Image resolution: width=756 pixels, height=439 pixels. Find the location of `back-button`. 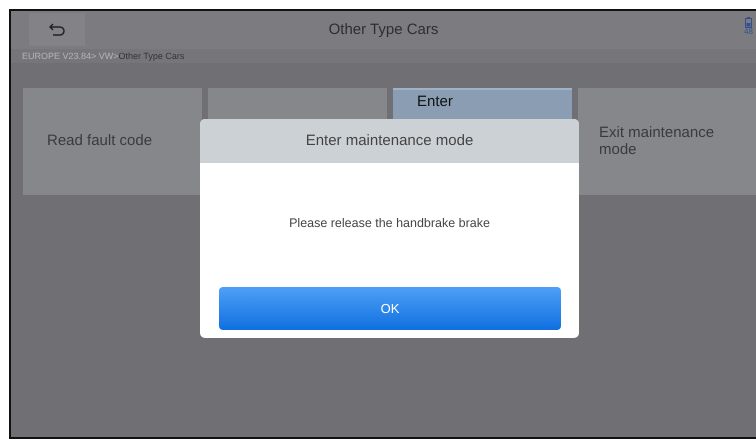

back-button is located at coordinates (57, 29).